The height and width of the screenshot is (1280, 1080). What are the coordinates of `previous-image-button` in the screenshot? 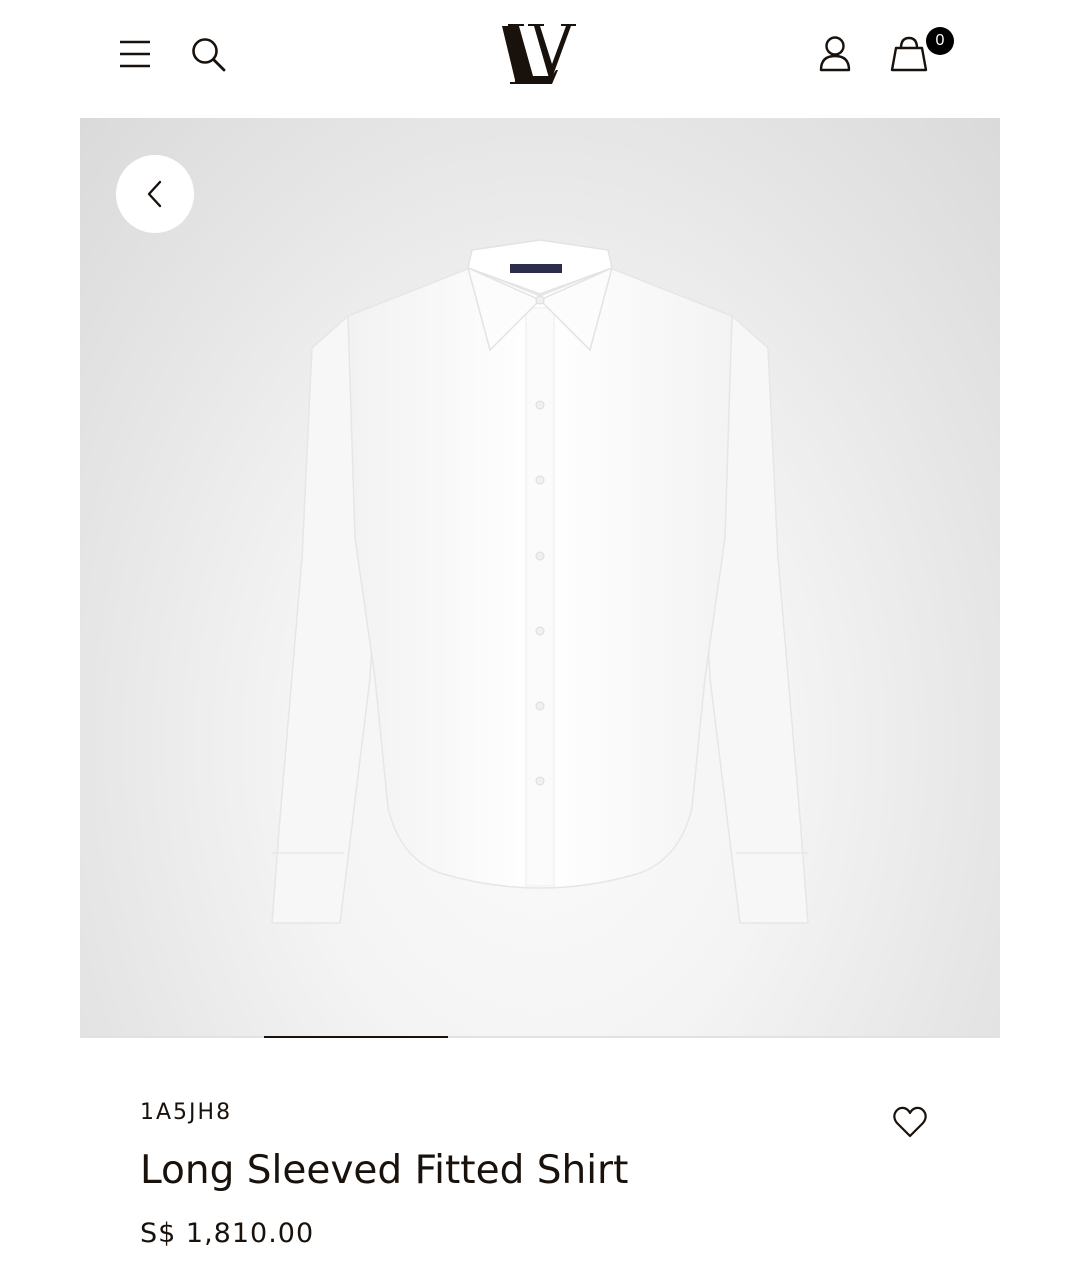 It's located at (155, 194).